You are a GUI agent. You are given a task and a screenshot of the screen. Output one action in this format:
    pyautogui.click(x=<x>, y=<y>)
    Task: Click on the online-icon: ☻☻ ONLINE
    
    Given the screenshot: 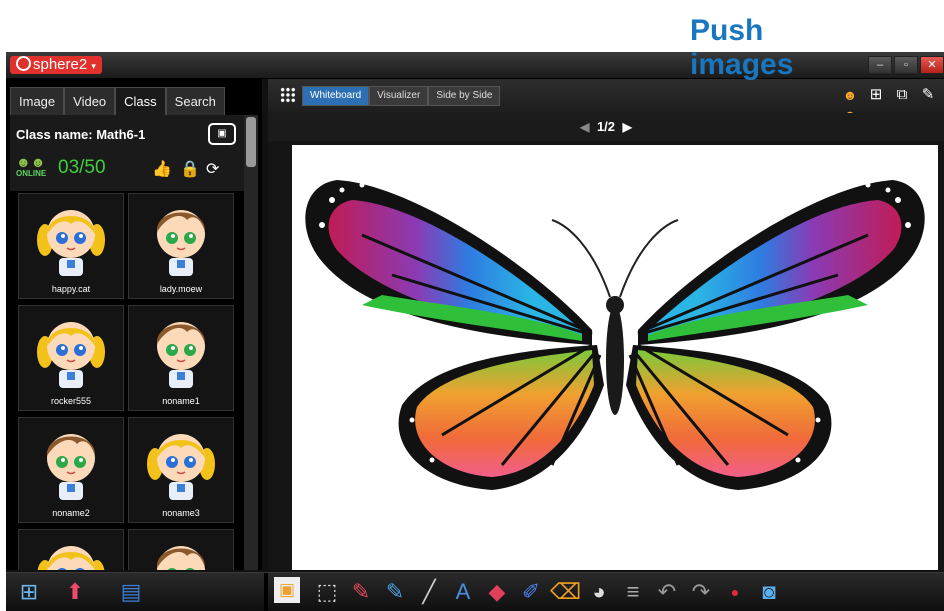 What is the action you would take?
    pyautogui.click(x=33, y=170)
    